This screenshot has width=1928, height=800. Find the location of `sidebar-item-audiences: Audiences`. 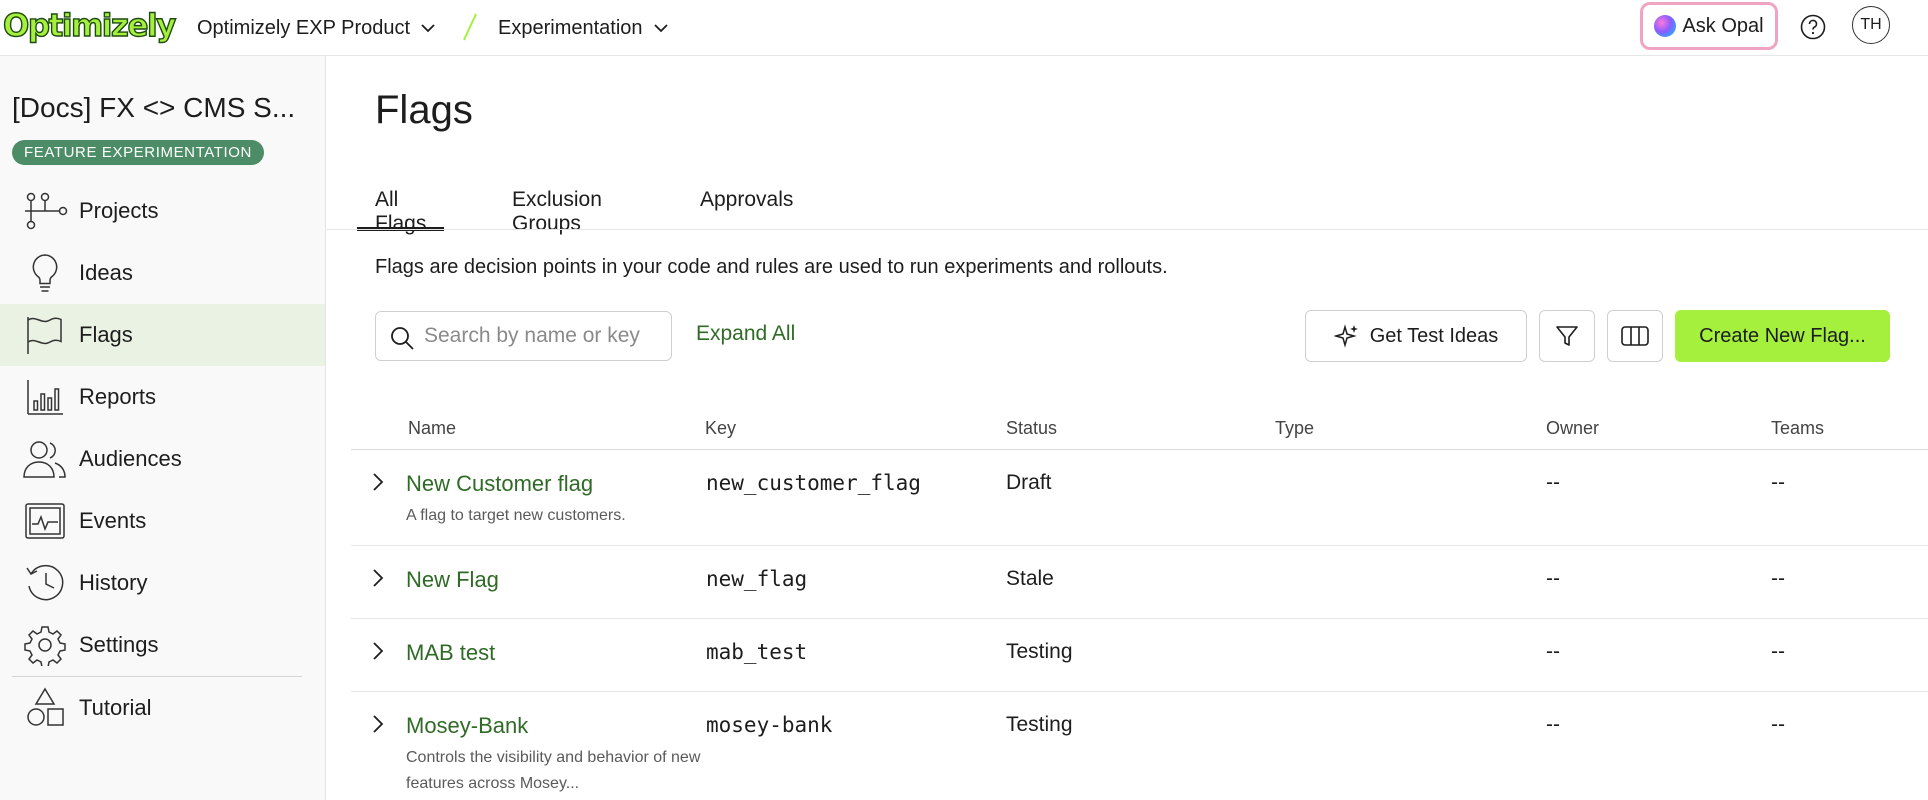

sidebar-item-audiences: Audiences is located at coordinates (162, 459).